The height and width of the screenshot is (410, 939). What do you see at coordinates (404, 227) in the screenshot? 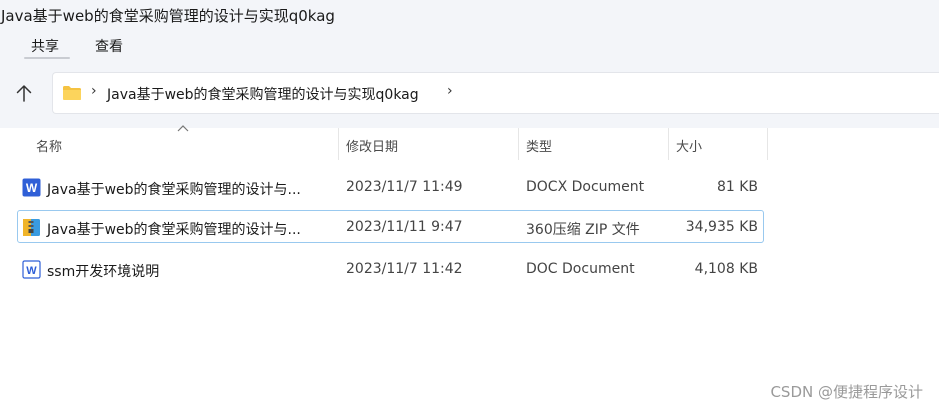
I see `file-date: 2023/11/11 9:47` at bounding box center [404, 227].